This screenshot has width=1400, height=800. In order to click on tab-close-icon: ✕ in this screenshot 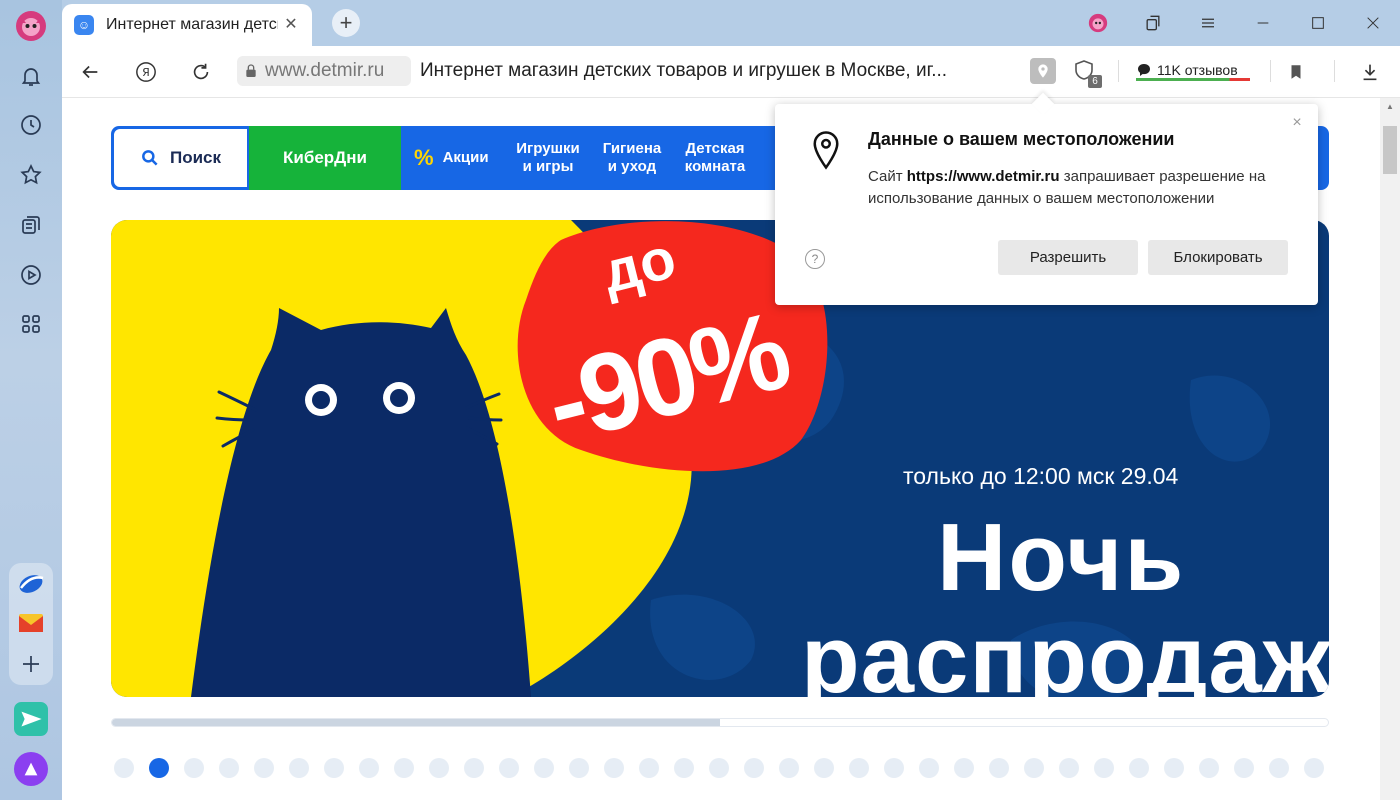, I will do `click(291, 25)`.